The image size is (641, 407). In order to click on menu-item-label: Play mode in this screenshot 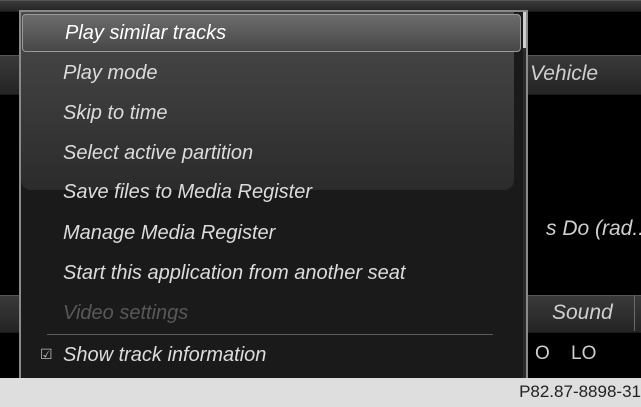, I will do `click(110, 73)`.